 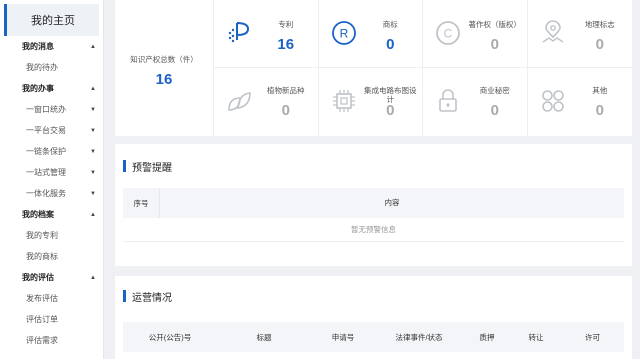 I want to click on sidebar-item-protect: 一链条保护 ▼, so click(x=51, y=151).